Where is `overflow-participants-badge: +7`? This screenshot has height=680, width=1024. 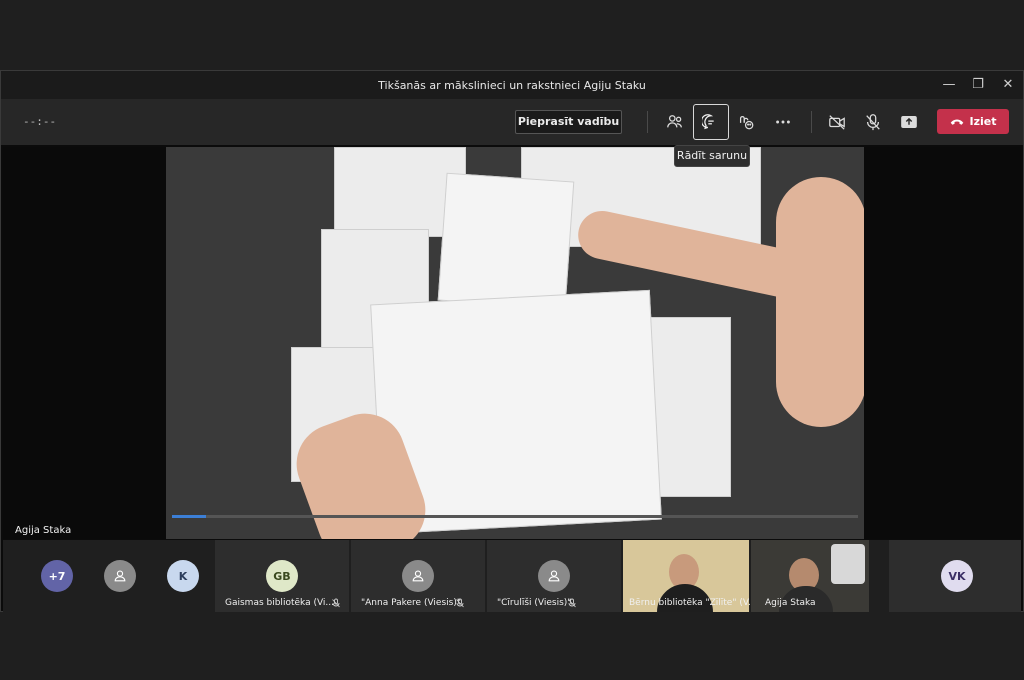
overflow-participants-badge: +7 is located at coordinates (57, 576).